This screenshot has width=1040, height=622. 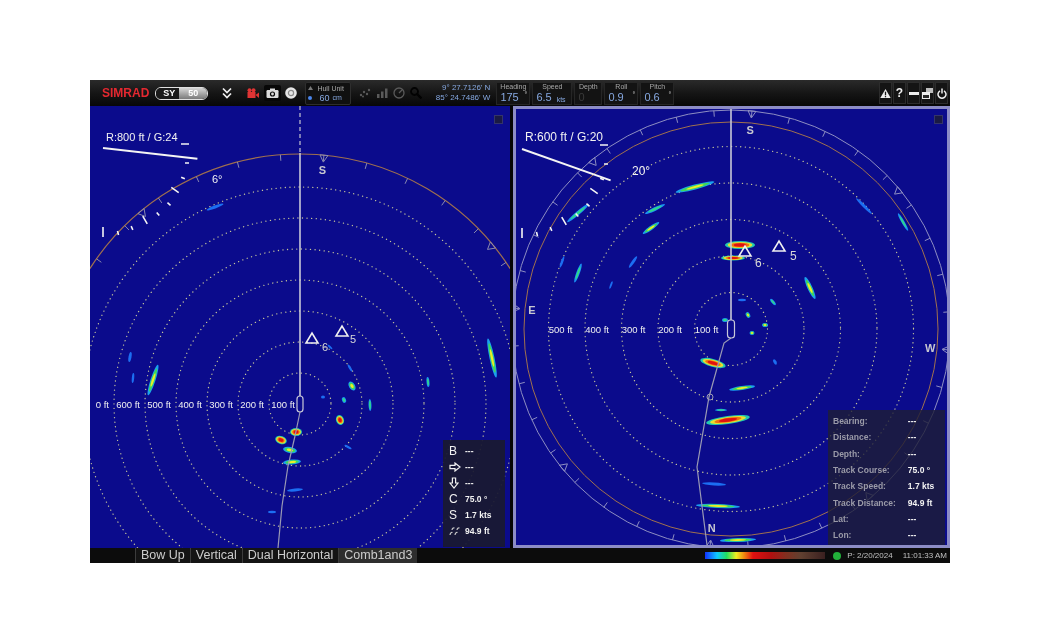 What do you see at coordinates (102, 404) in the screenshot?
I see `range-label: 0 ft` at bounding box center [102, 404].